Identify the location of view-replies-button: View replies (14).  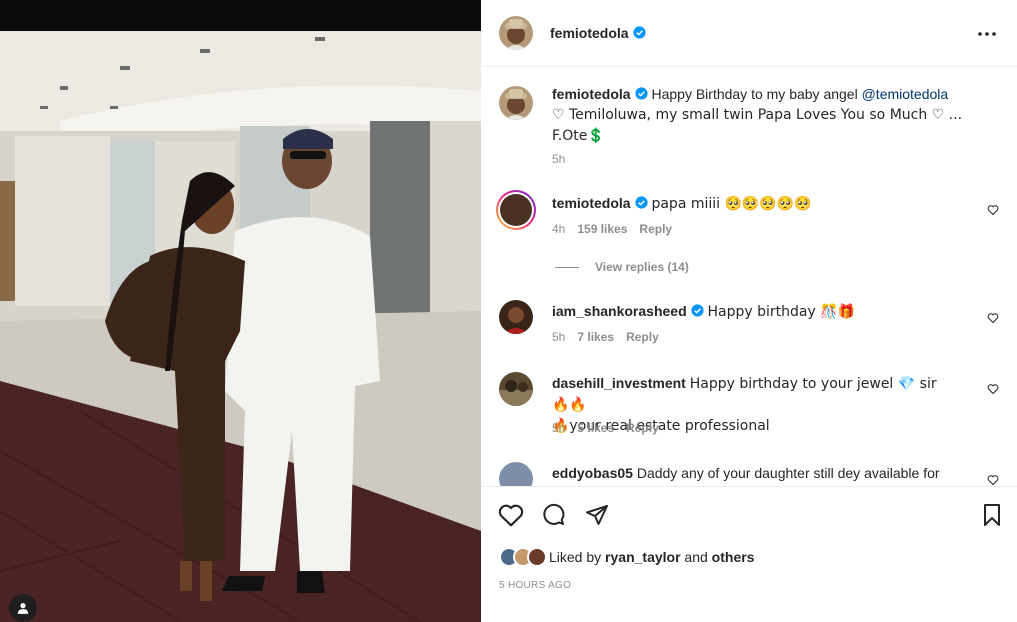
(622, 267).